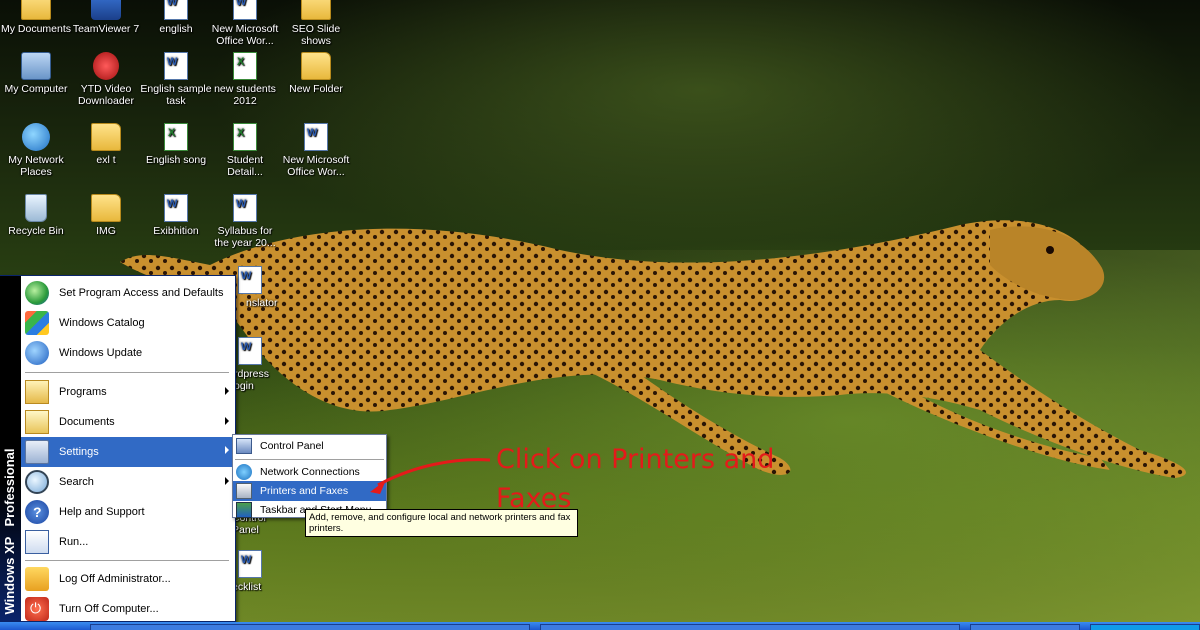 Image resolution: width=1200 pixels, height=630 pixels. What do you see at coordinates (37, 579) in the screenshot?
I see `log-off-icon` at bounding box center [37, 579].